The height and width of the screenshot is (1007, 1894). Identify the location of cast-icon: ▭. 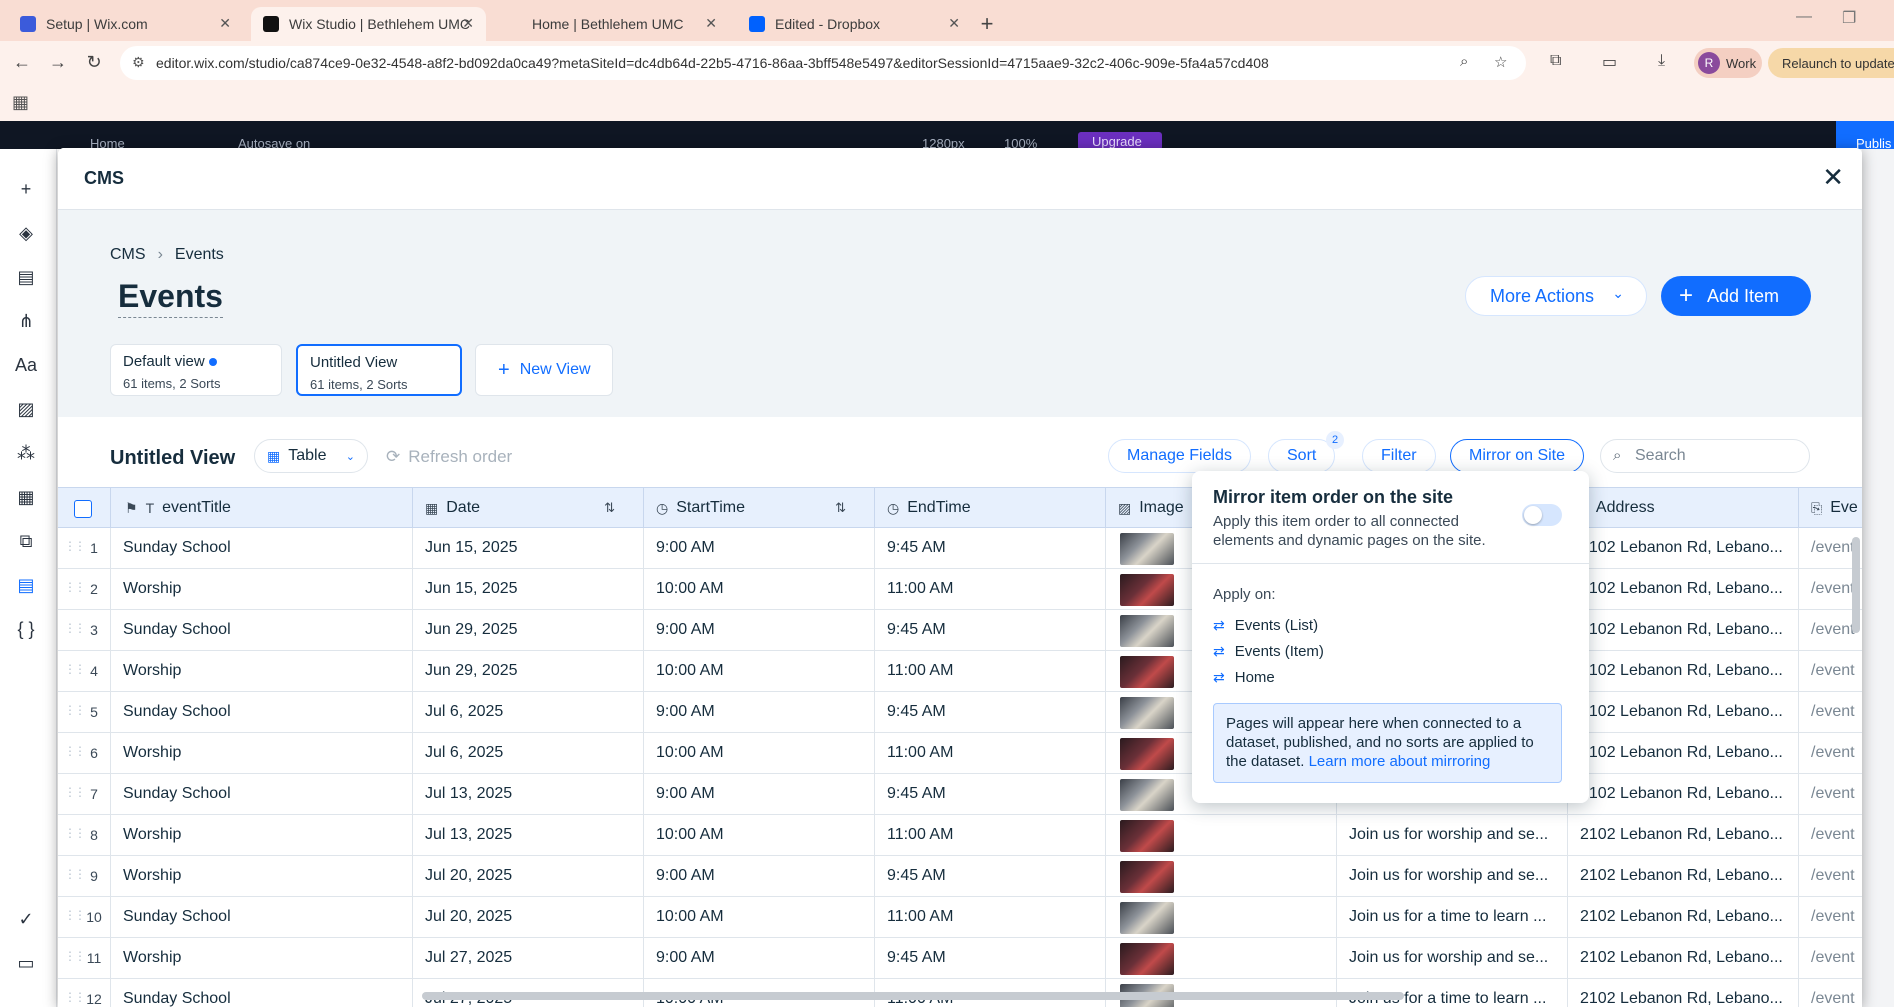
(1609, 62).